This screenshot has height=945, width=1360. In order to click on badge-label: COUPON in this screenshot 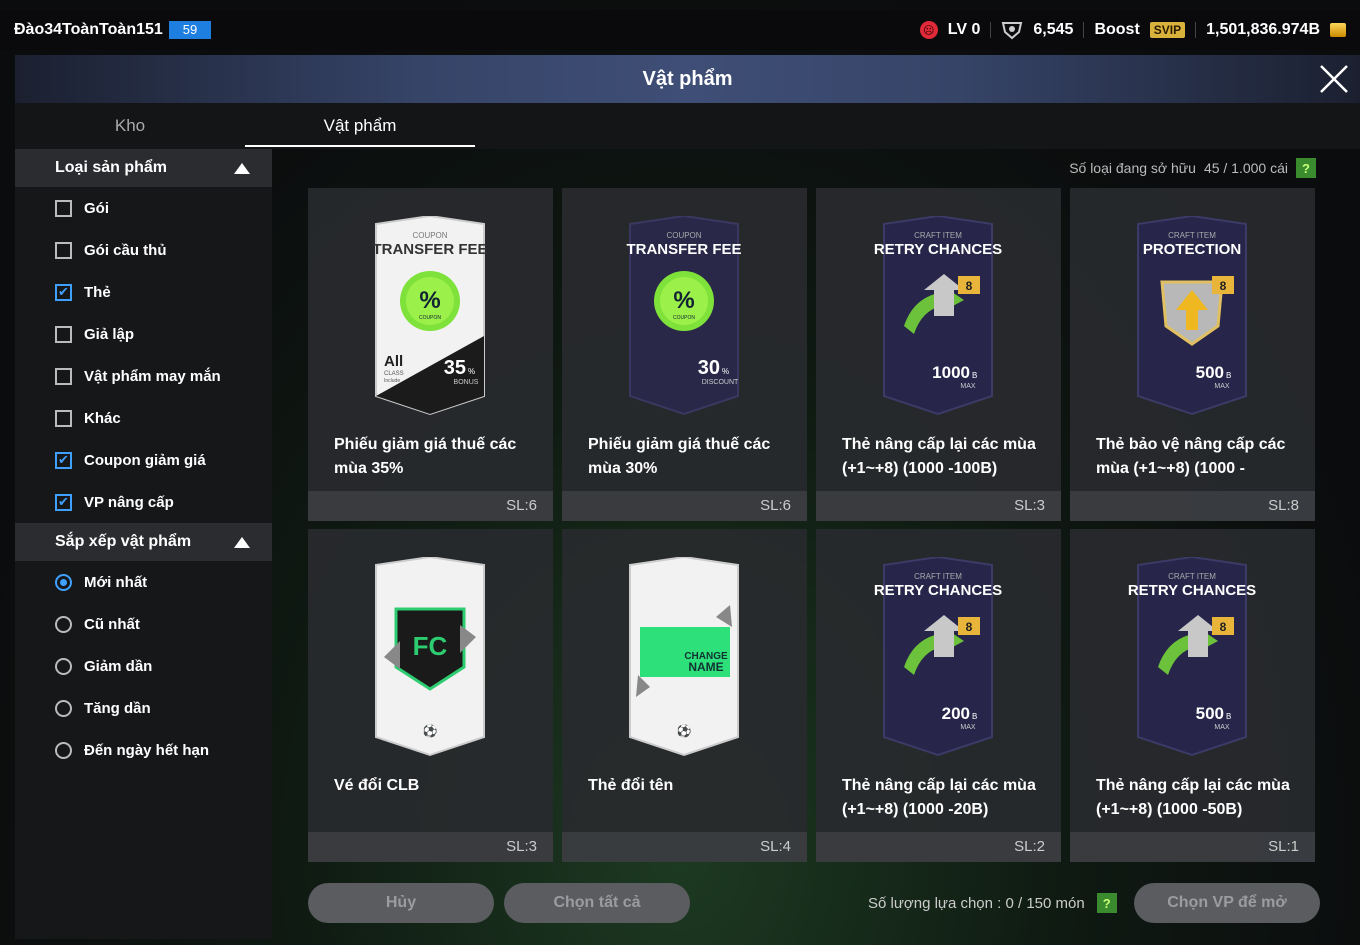, I will do `click(430, 318)`.